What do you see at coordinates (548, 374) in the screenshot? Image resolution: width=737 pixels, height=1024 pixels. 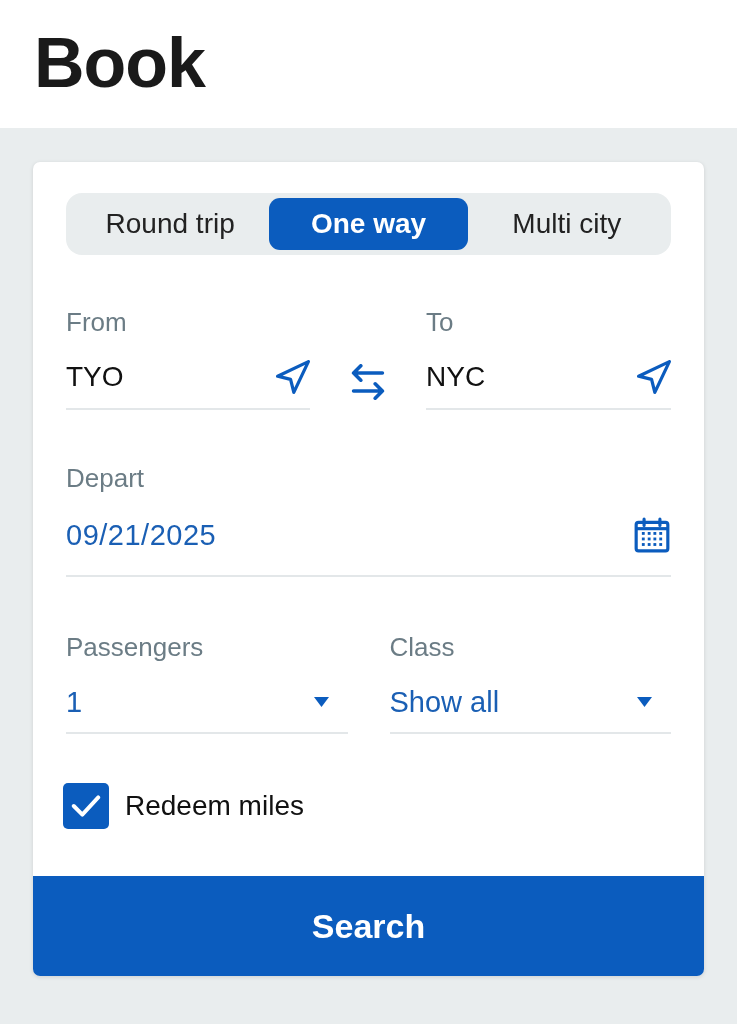 I see `destination-field: NYC` at bounding box center [548, 374].